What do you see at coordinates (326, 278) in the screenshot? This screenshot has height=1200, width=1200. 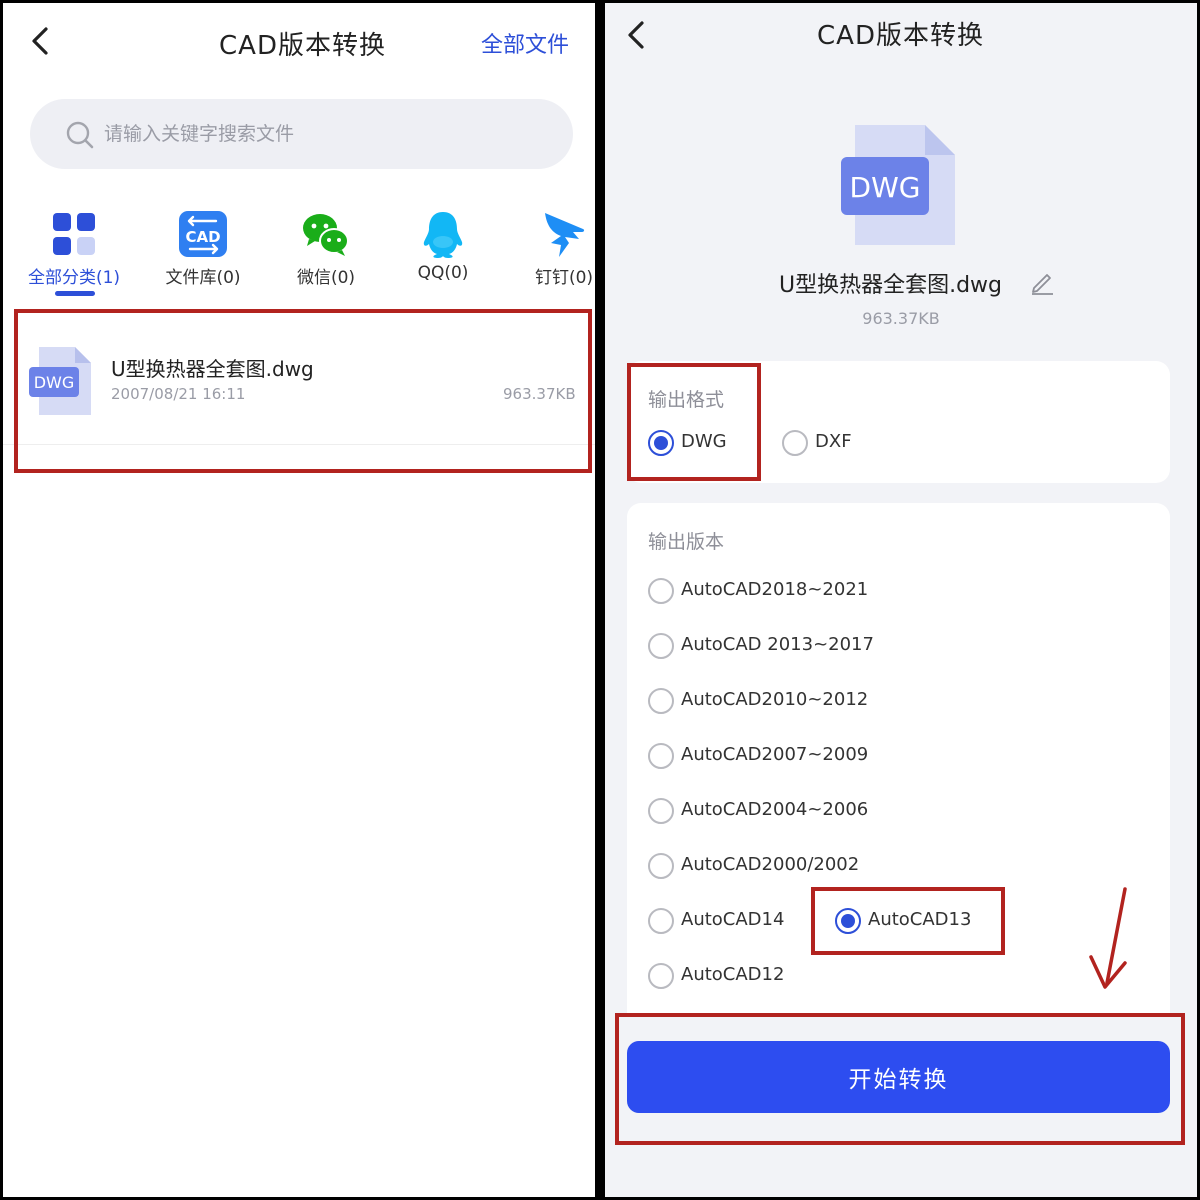 I see `category-label: 微信(0)` at bounding box center [326, 278].